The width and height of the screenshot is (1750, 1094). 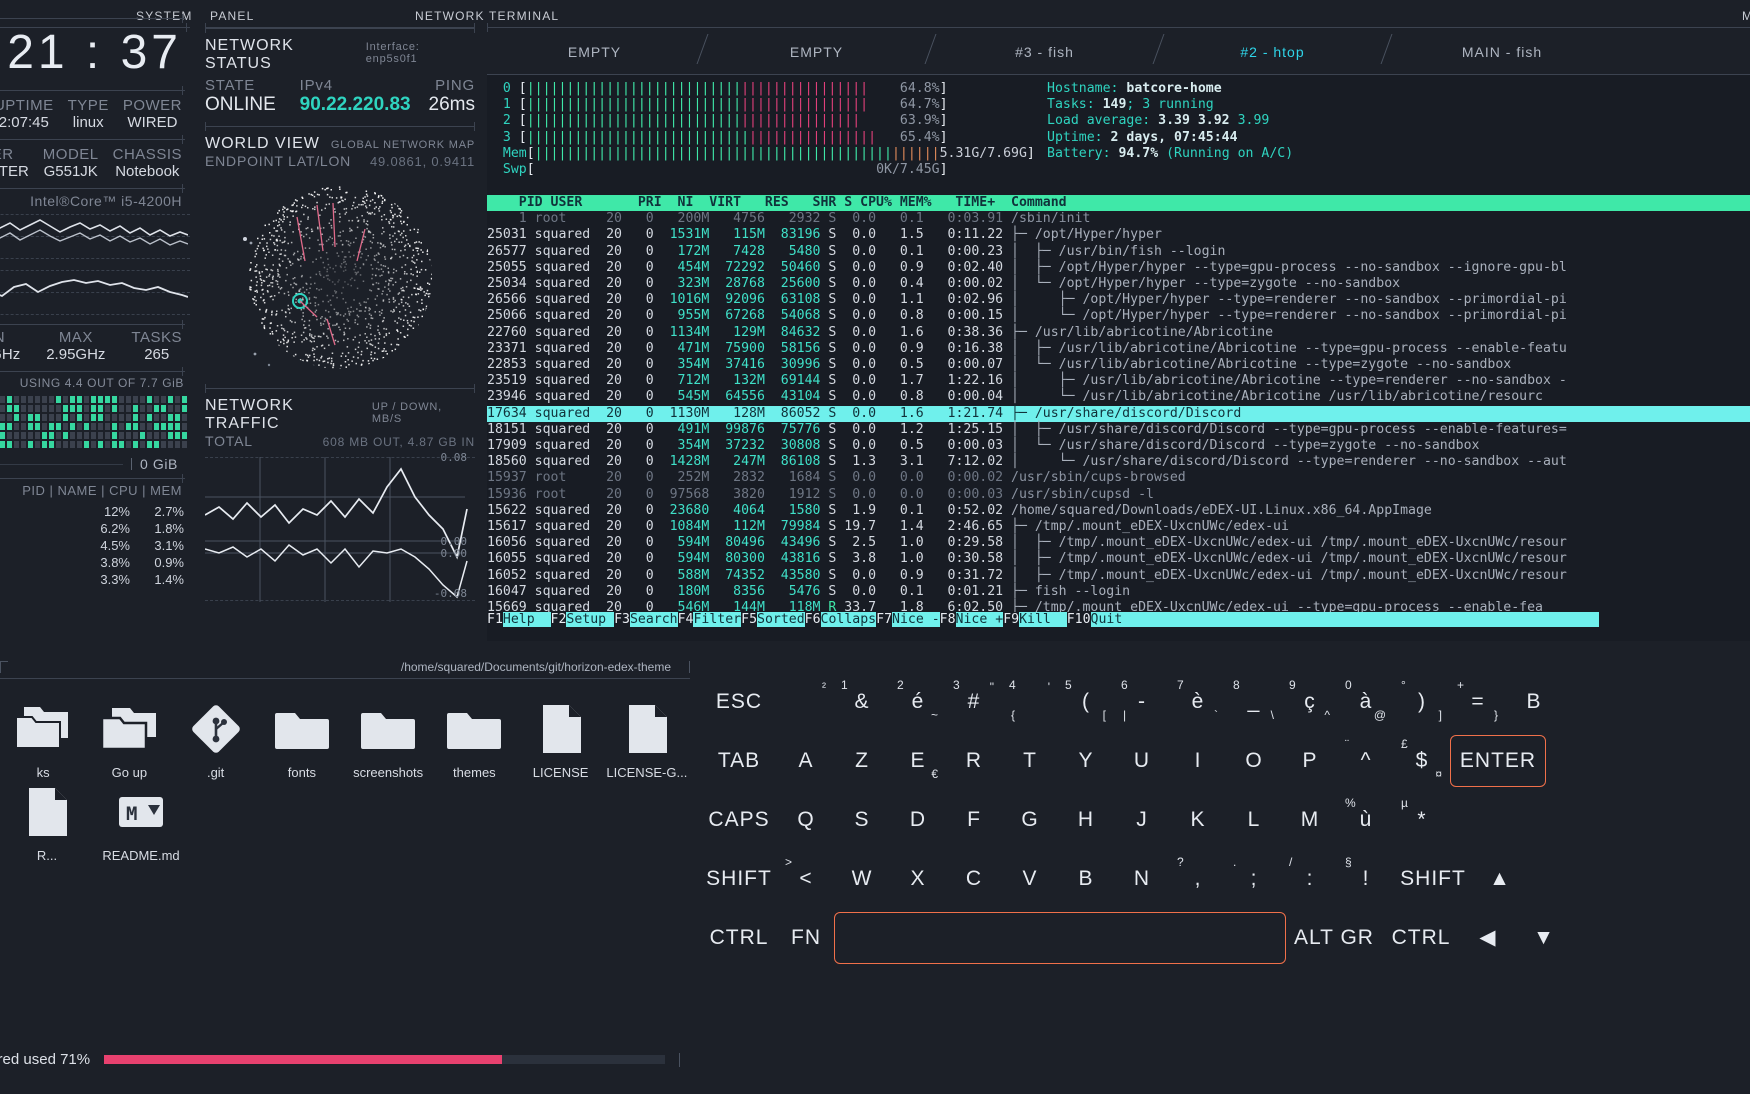 I want to click on file-item: M README.md, so click(x=141, y=823).